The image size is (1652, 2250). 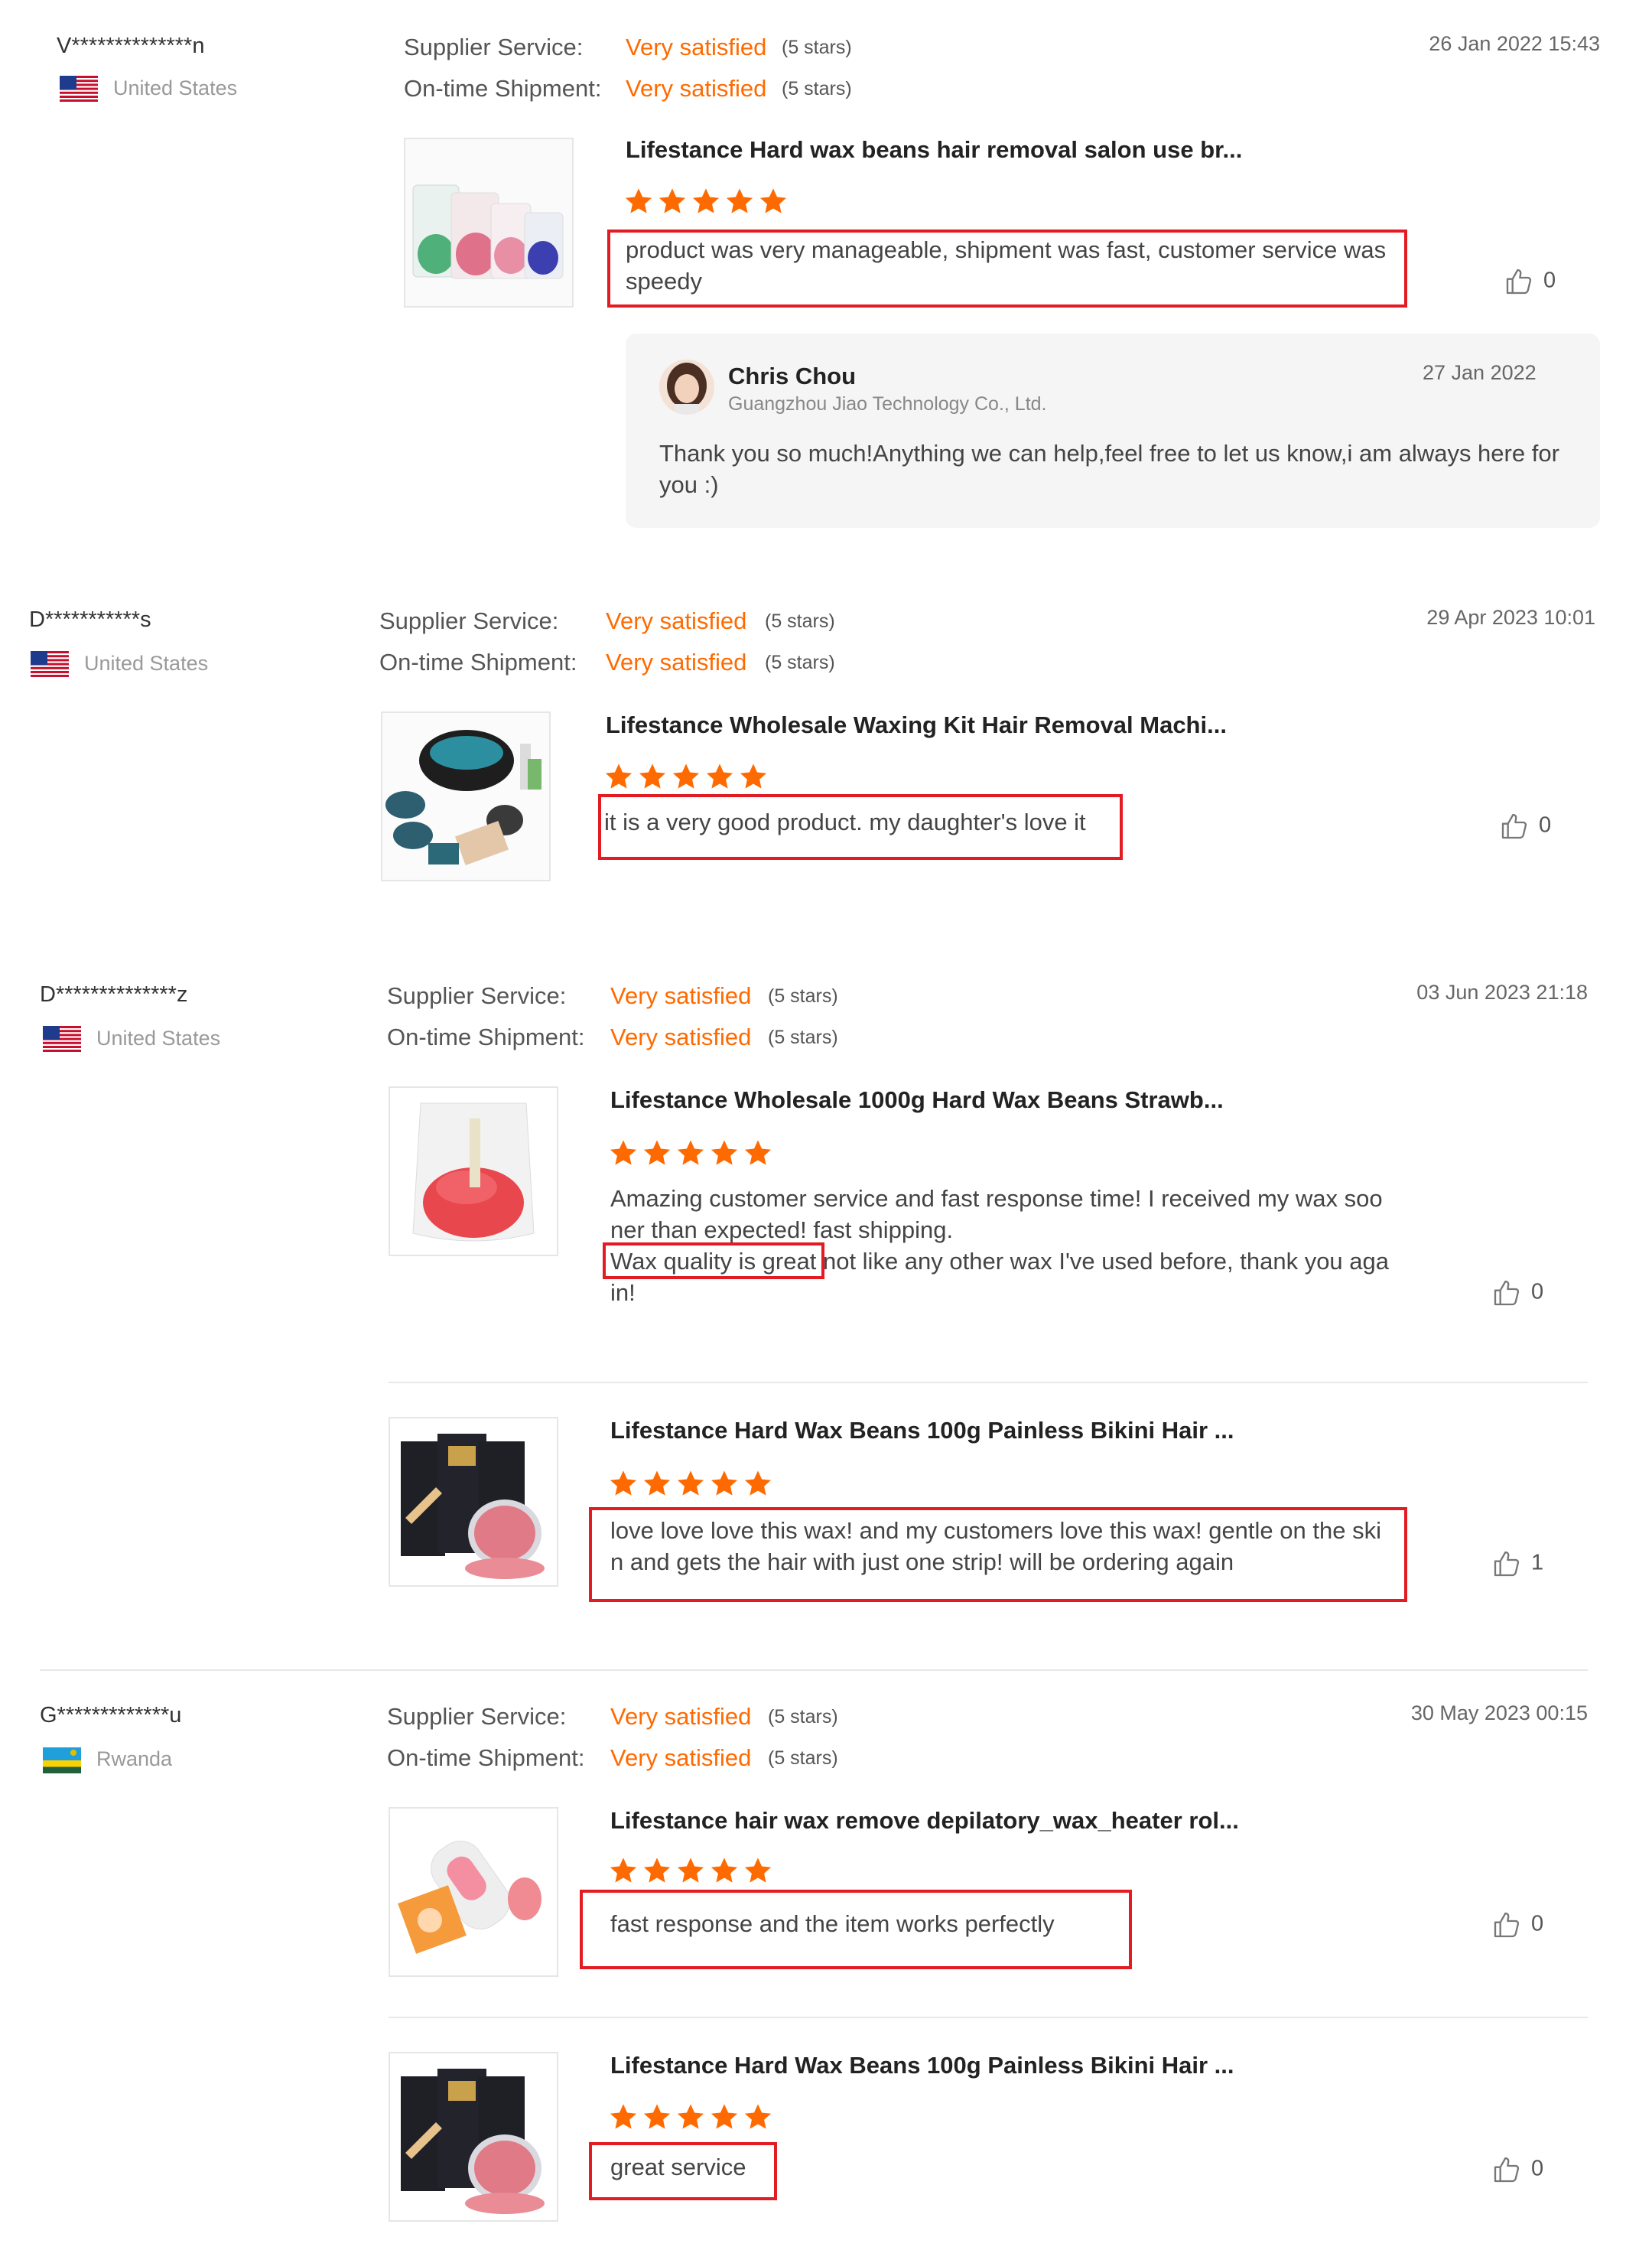 What do you see at coordinates (1514, 43) in the screenshot?
I see `review-date: 26 Jan 2022 15:43` at bounding box center [1514, 43].